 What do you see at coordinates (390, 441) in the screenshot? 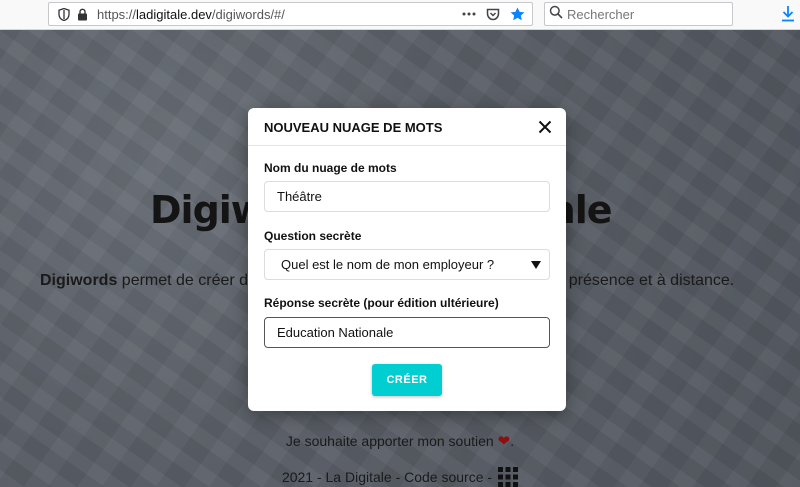
I see `support-text: Je souhaite apporter mon soutien` at bounding box center [390, 441].